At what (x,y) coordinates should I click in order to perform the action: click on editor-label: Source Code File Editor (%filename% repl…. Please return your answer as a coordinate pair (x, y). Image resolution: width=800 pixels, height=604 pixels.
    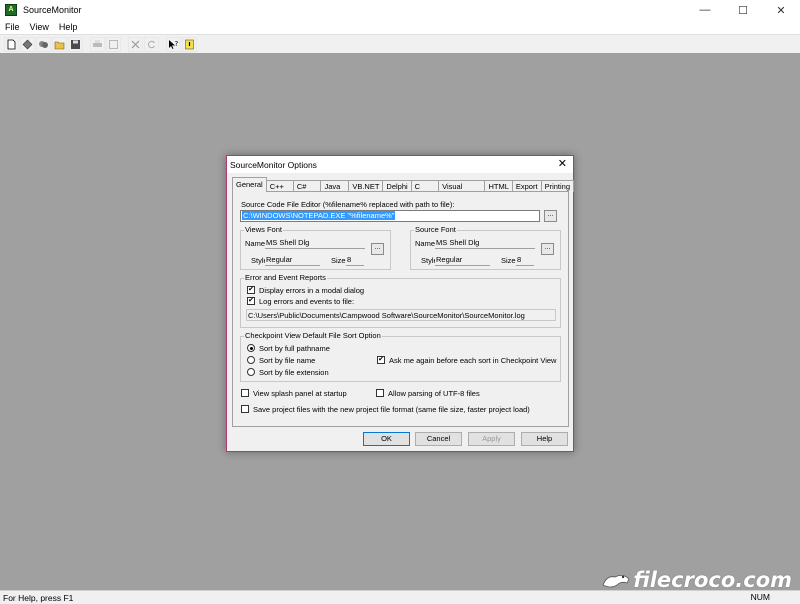
    Looking at the image, I should click on (348, 204).